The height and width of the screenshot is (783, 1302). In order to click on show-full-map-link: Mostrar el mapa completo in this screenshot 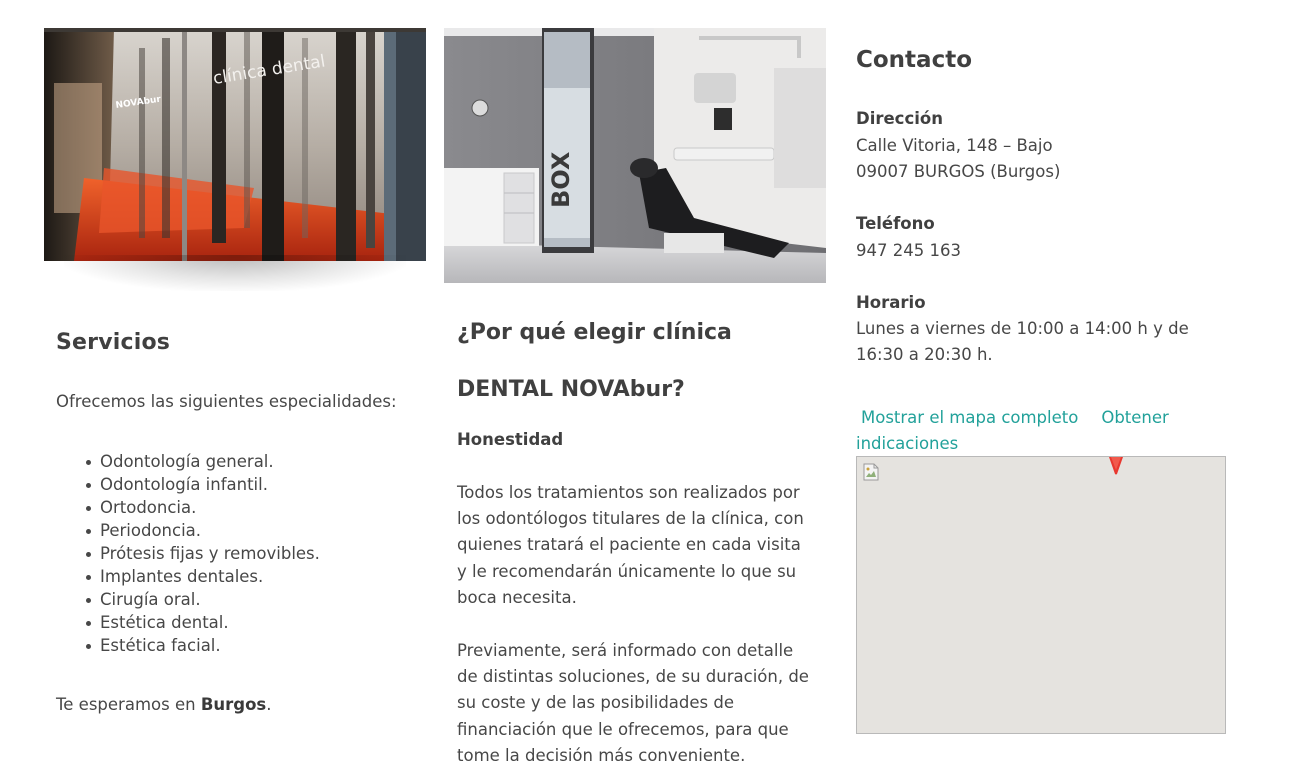, I will do `click(969, 417)`.